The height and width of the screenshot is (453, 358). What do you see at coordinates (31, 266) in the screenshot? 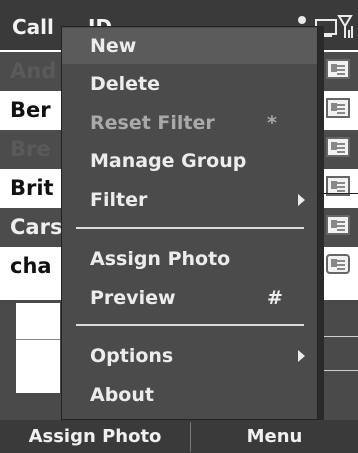
I see `contact-name: cha` at bounding box center [31, 266].